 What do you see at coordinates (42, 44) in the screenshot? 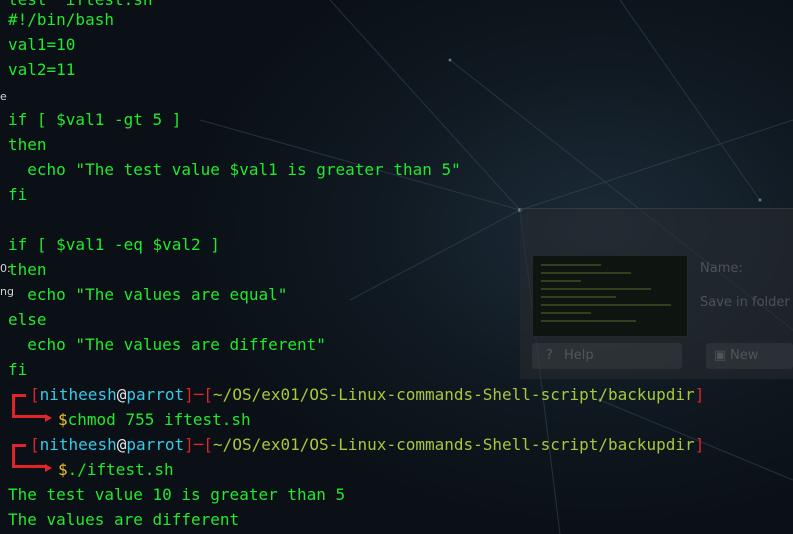
I see `script-line: val1=10` at bounding box center [42, 44].